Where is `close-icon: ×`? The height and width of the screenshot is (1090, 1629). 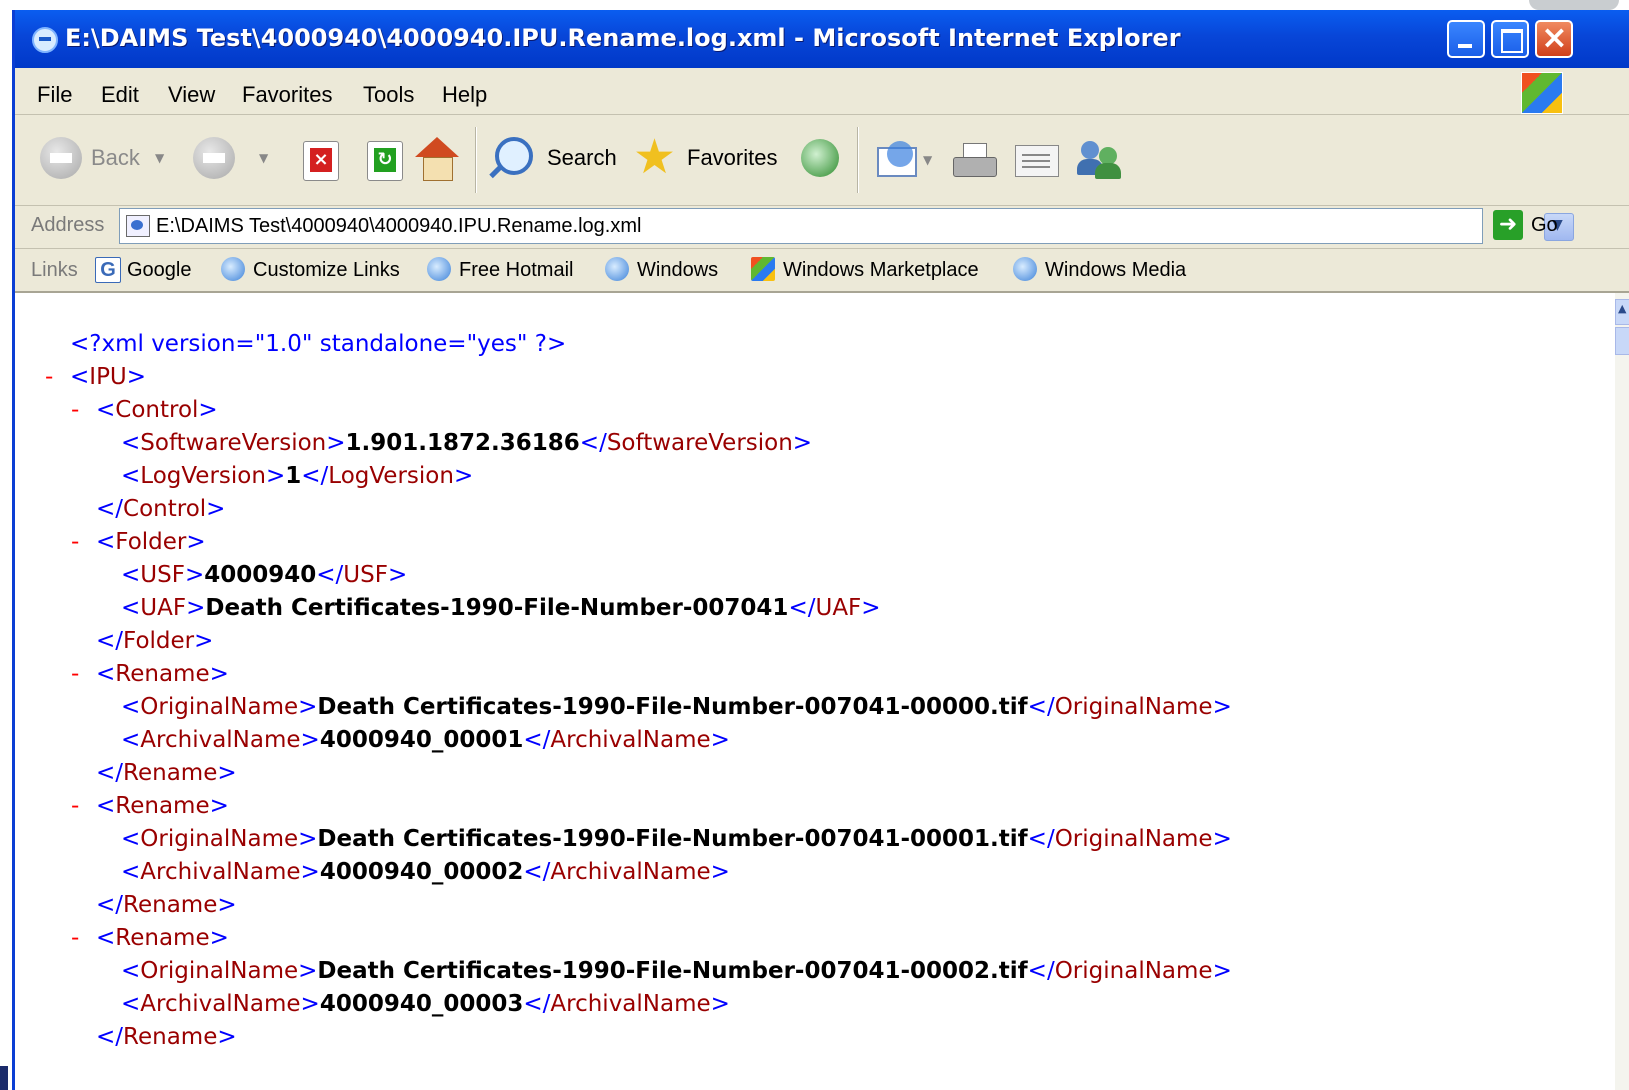
close-icon: × is located at coordinates (1554, 37).